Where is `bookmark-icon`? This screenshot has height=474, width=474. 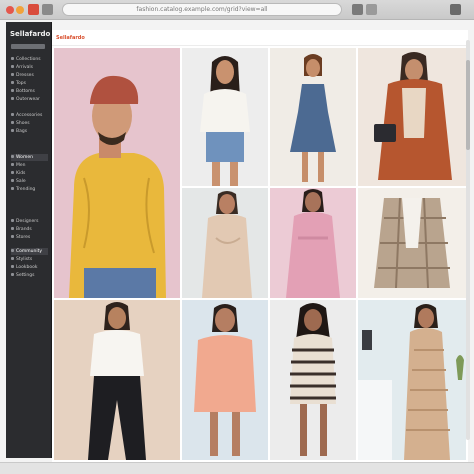
bookmark-icon is located at coordinates (371, 9).